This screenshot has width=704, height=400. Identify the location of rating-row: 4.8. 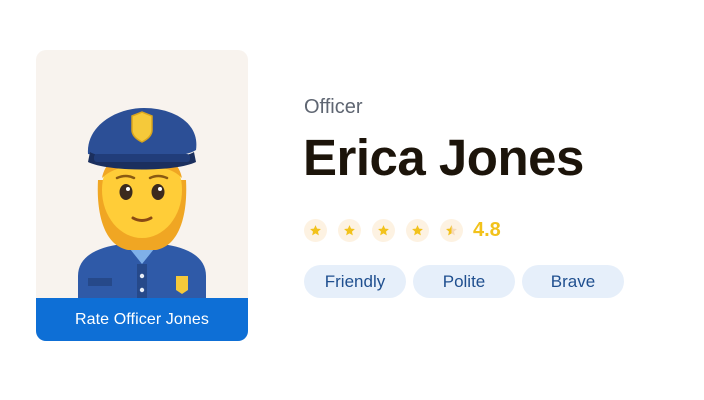
(402, 230).